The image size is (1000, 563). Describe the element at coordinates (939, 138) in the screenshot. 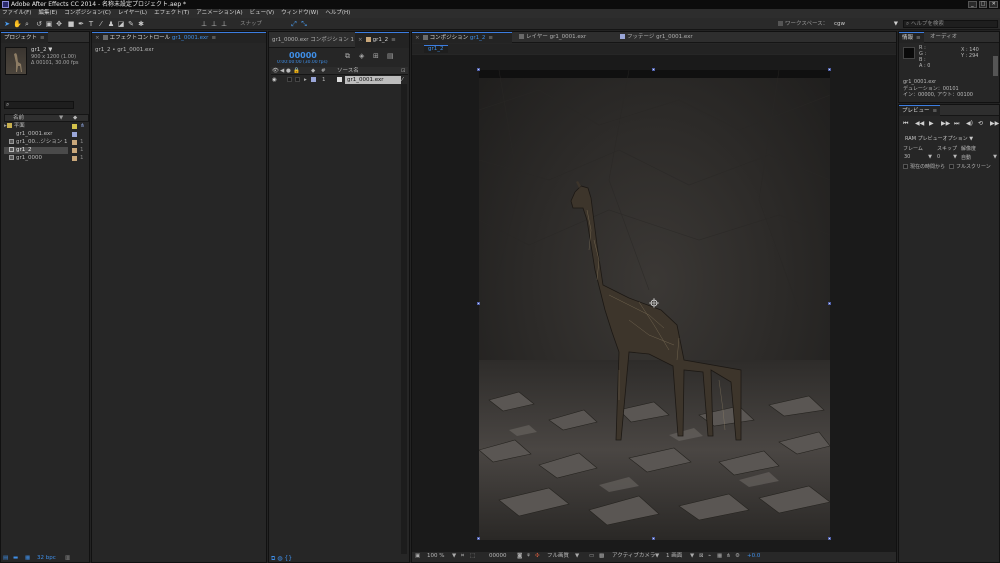

I see `ram-preview-options: RAM プレビューオプション ▼` at that location.